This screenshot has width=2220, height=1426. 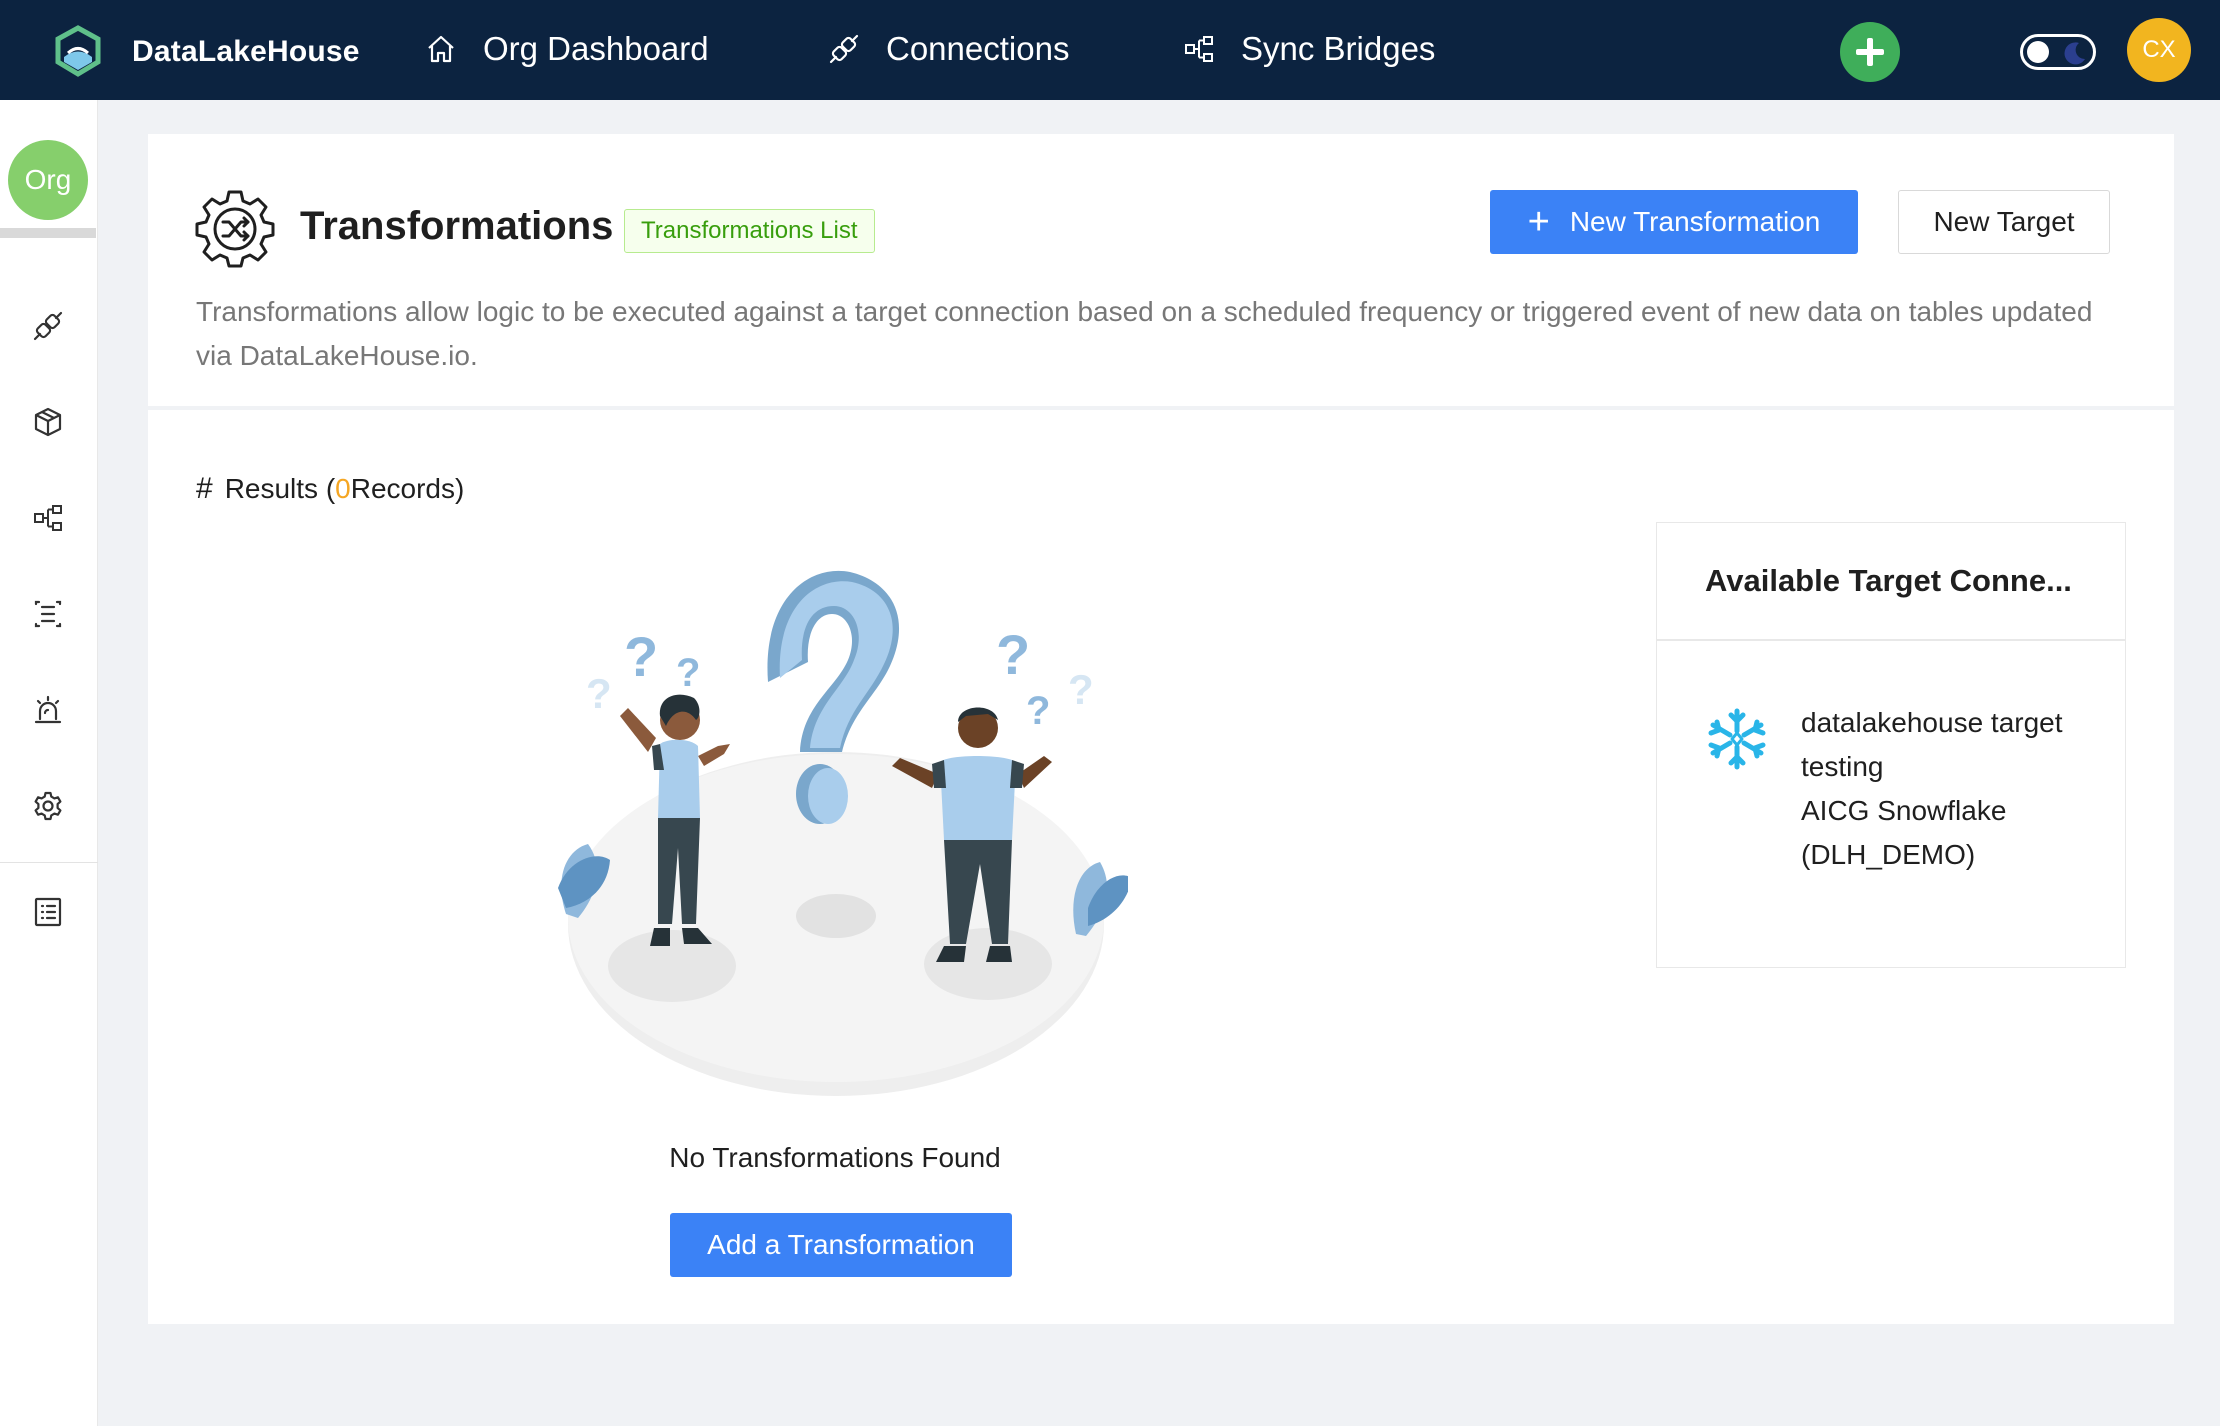 I want to click on datalakehouse-logo-icon, so click(x=78, y=51).